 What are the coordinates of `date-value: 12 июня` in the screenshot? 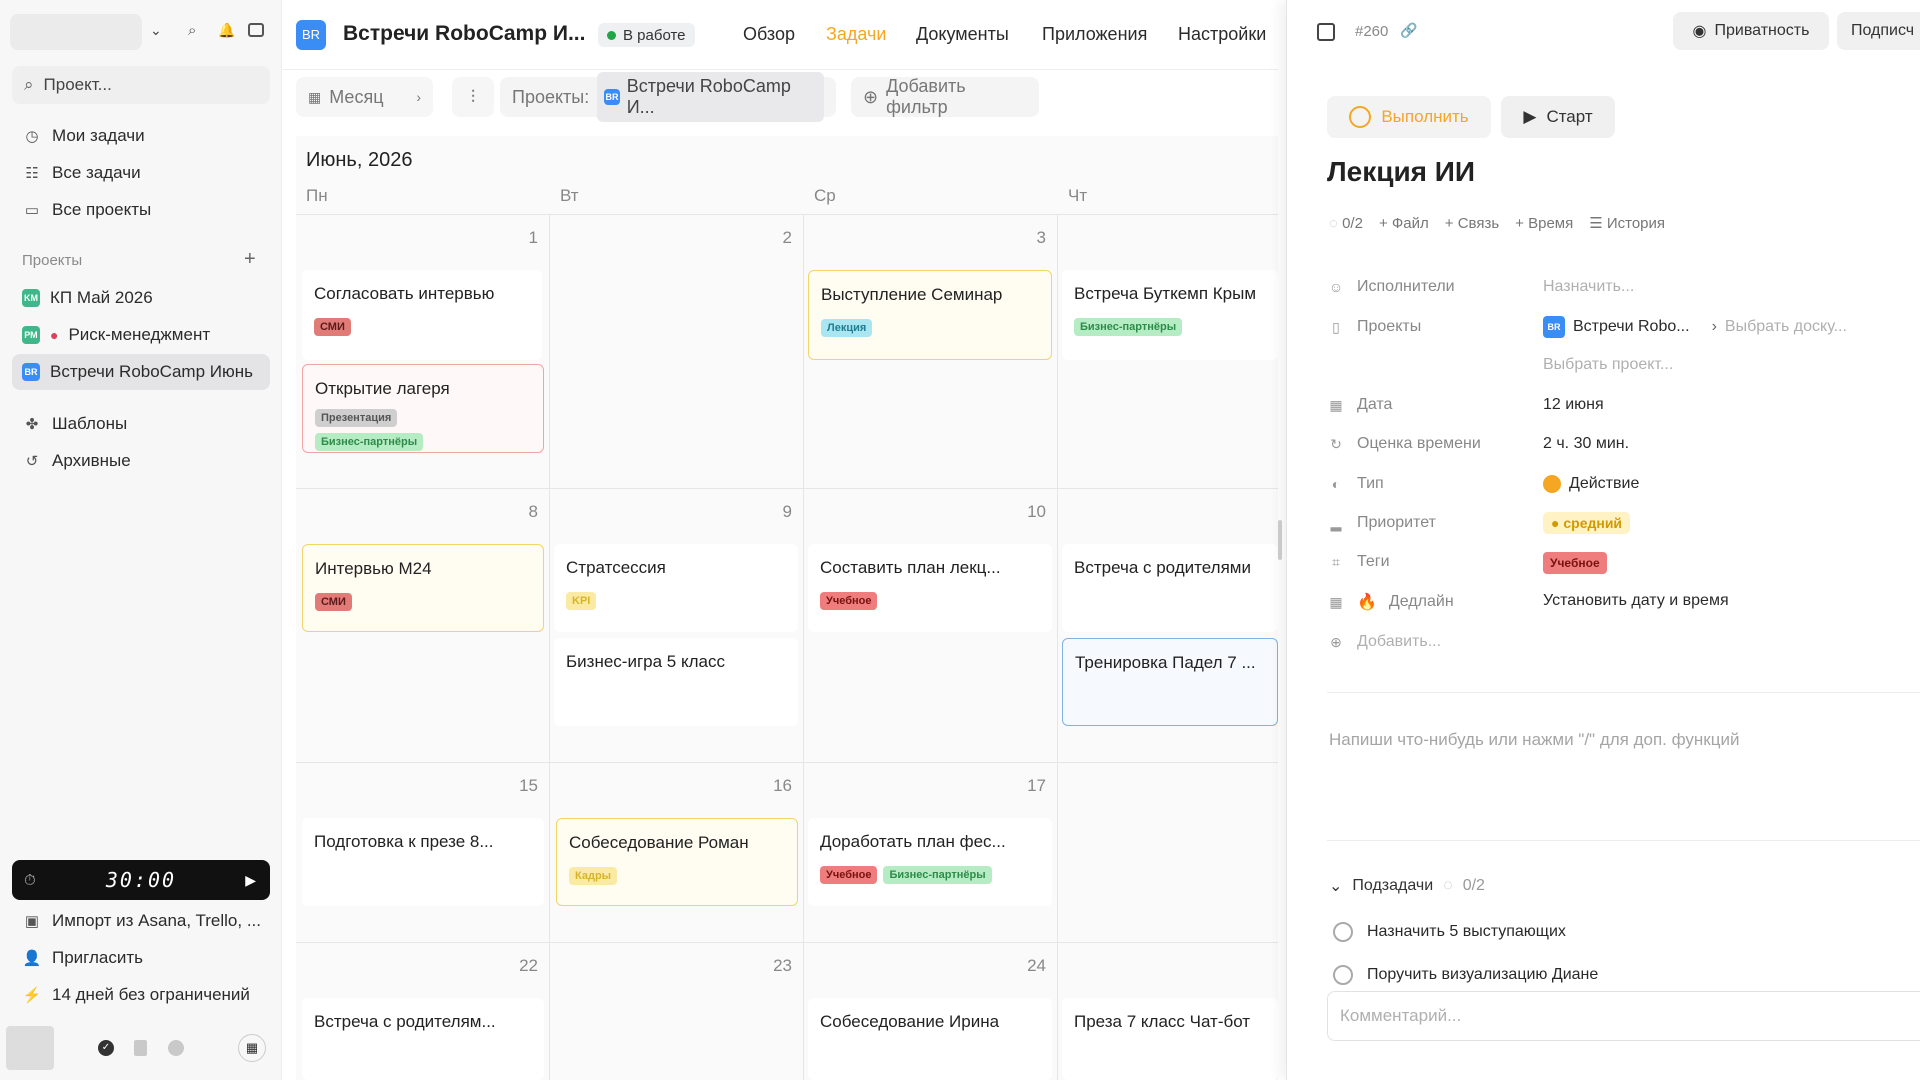 It's located at (1573, 405).